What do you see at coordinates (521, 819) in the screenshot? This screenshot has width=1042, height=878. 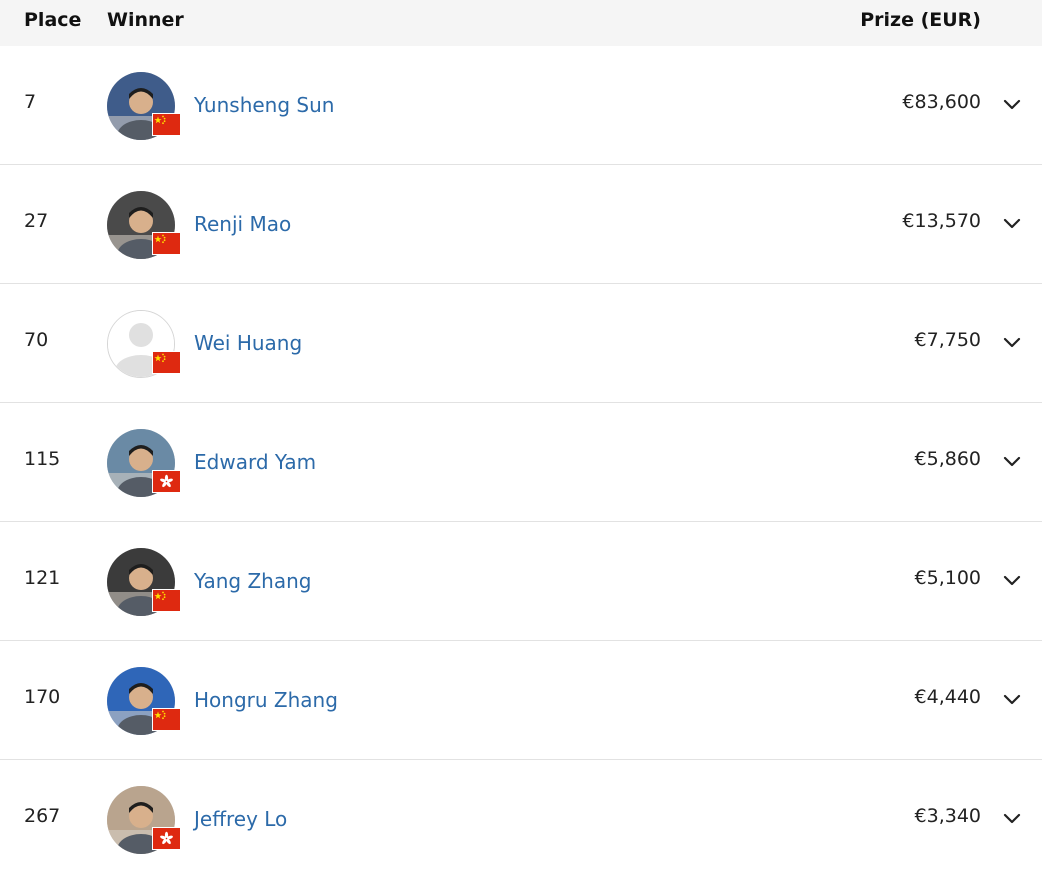 I see `table-row: 267 Jeffrey Lo €3,340` at bounding box center [521, 819].